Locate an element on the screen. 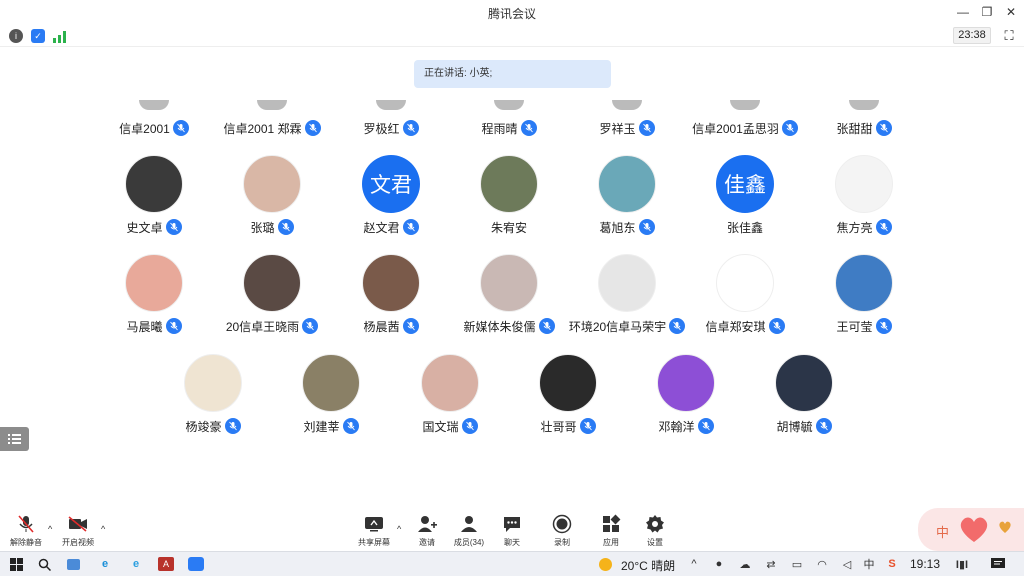 The height and width of the screenshot is (576, 1024). participant-tile: 刘建莘 is located at coordinates (331, 396).